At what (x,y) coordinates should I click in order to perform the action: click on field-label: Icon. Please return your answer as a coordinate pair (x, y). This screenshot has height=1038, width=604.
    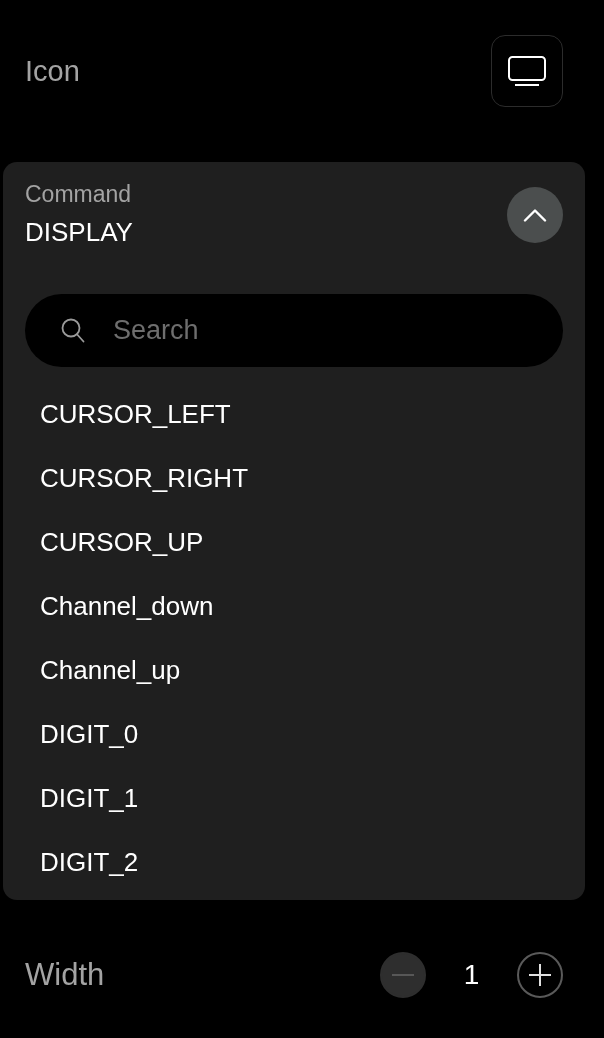
    Looking at the image, I should click on (52, 71).